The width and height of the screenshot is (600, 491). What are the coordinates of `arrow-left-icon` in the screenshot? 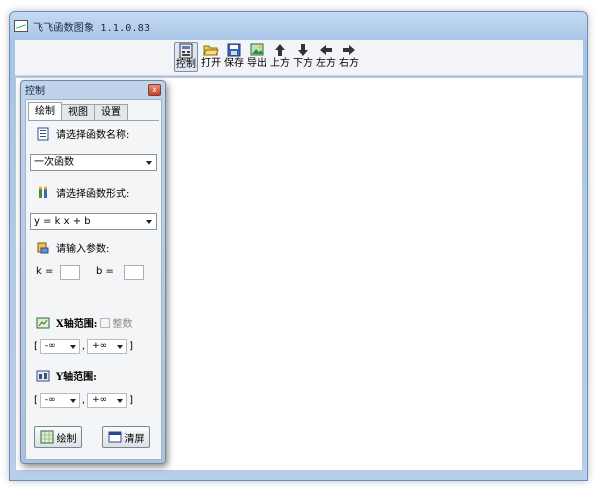 It's located at (326, 50).